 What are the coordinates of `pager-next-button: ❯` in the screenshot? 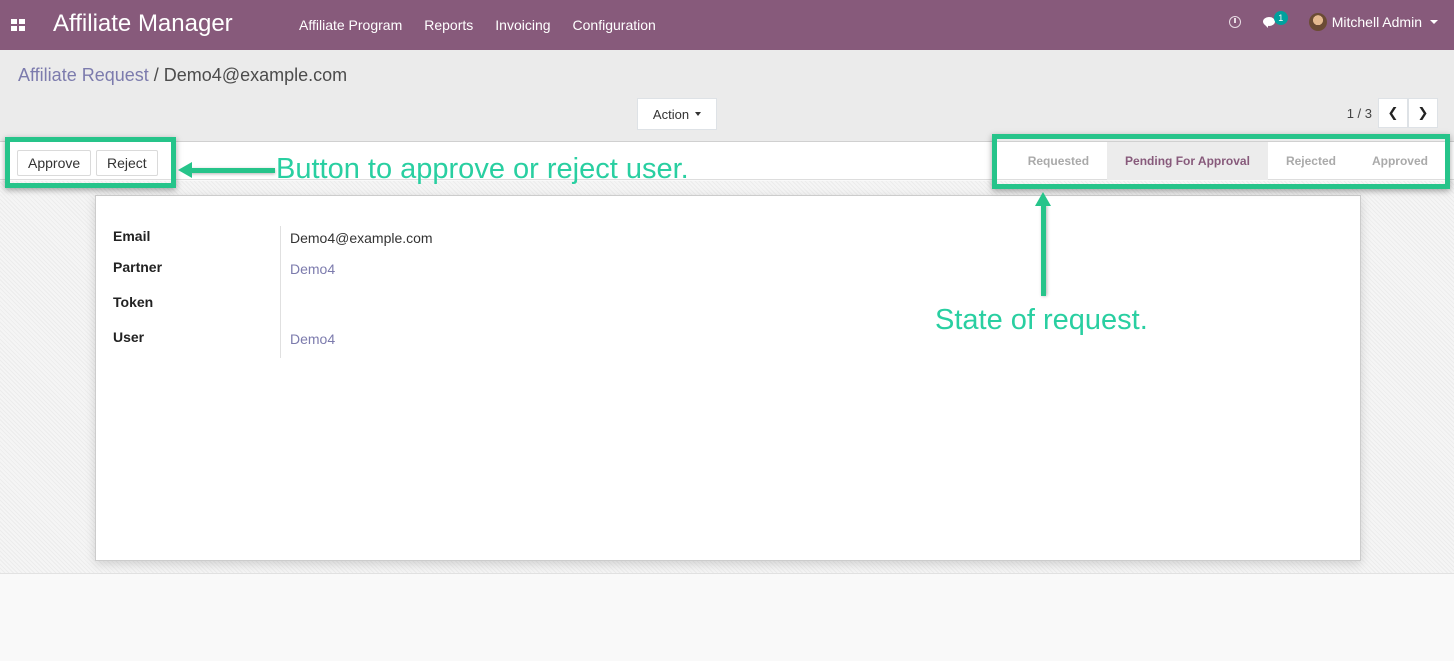 It's located at (1423, 113).